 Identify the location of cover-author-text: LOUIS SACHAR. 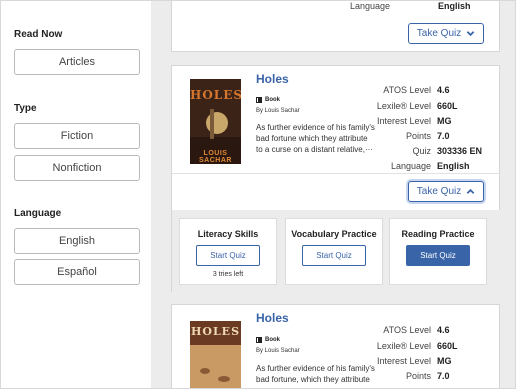
(215, 157).